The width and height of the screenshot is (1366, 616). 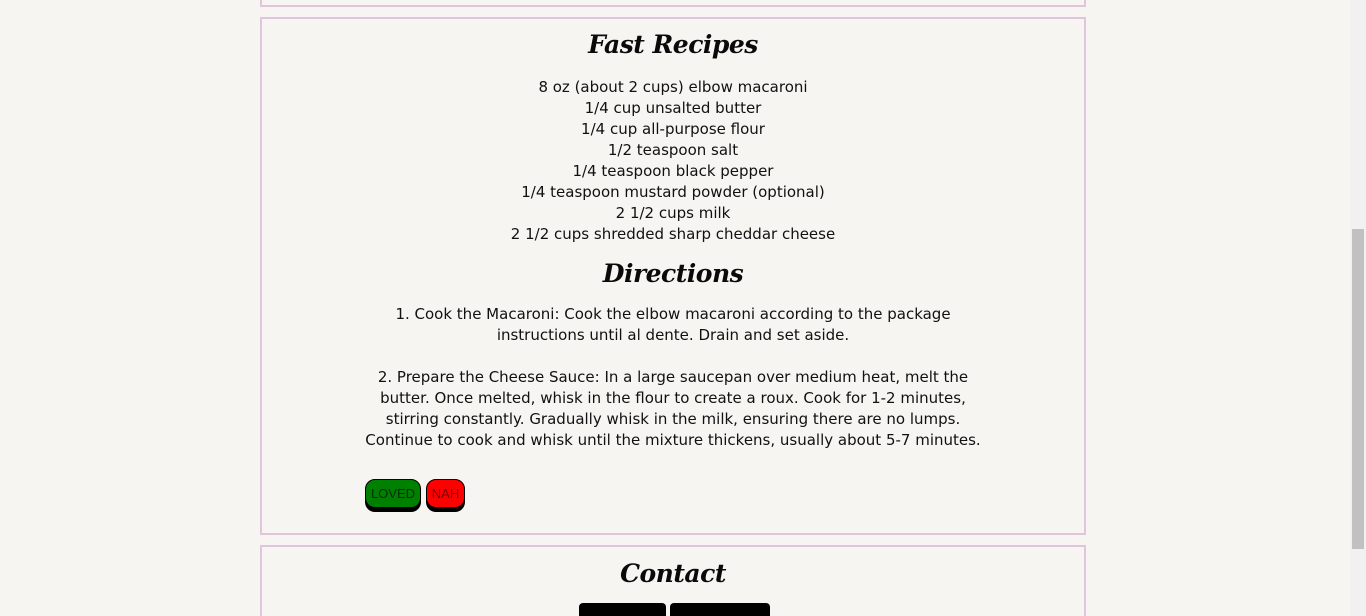 What do you see at coordinates (393, 493) in the screenshot?
I see `loved-button: LOVED` at bounding box center [393, 493].